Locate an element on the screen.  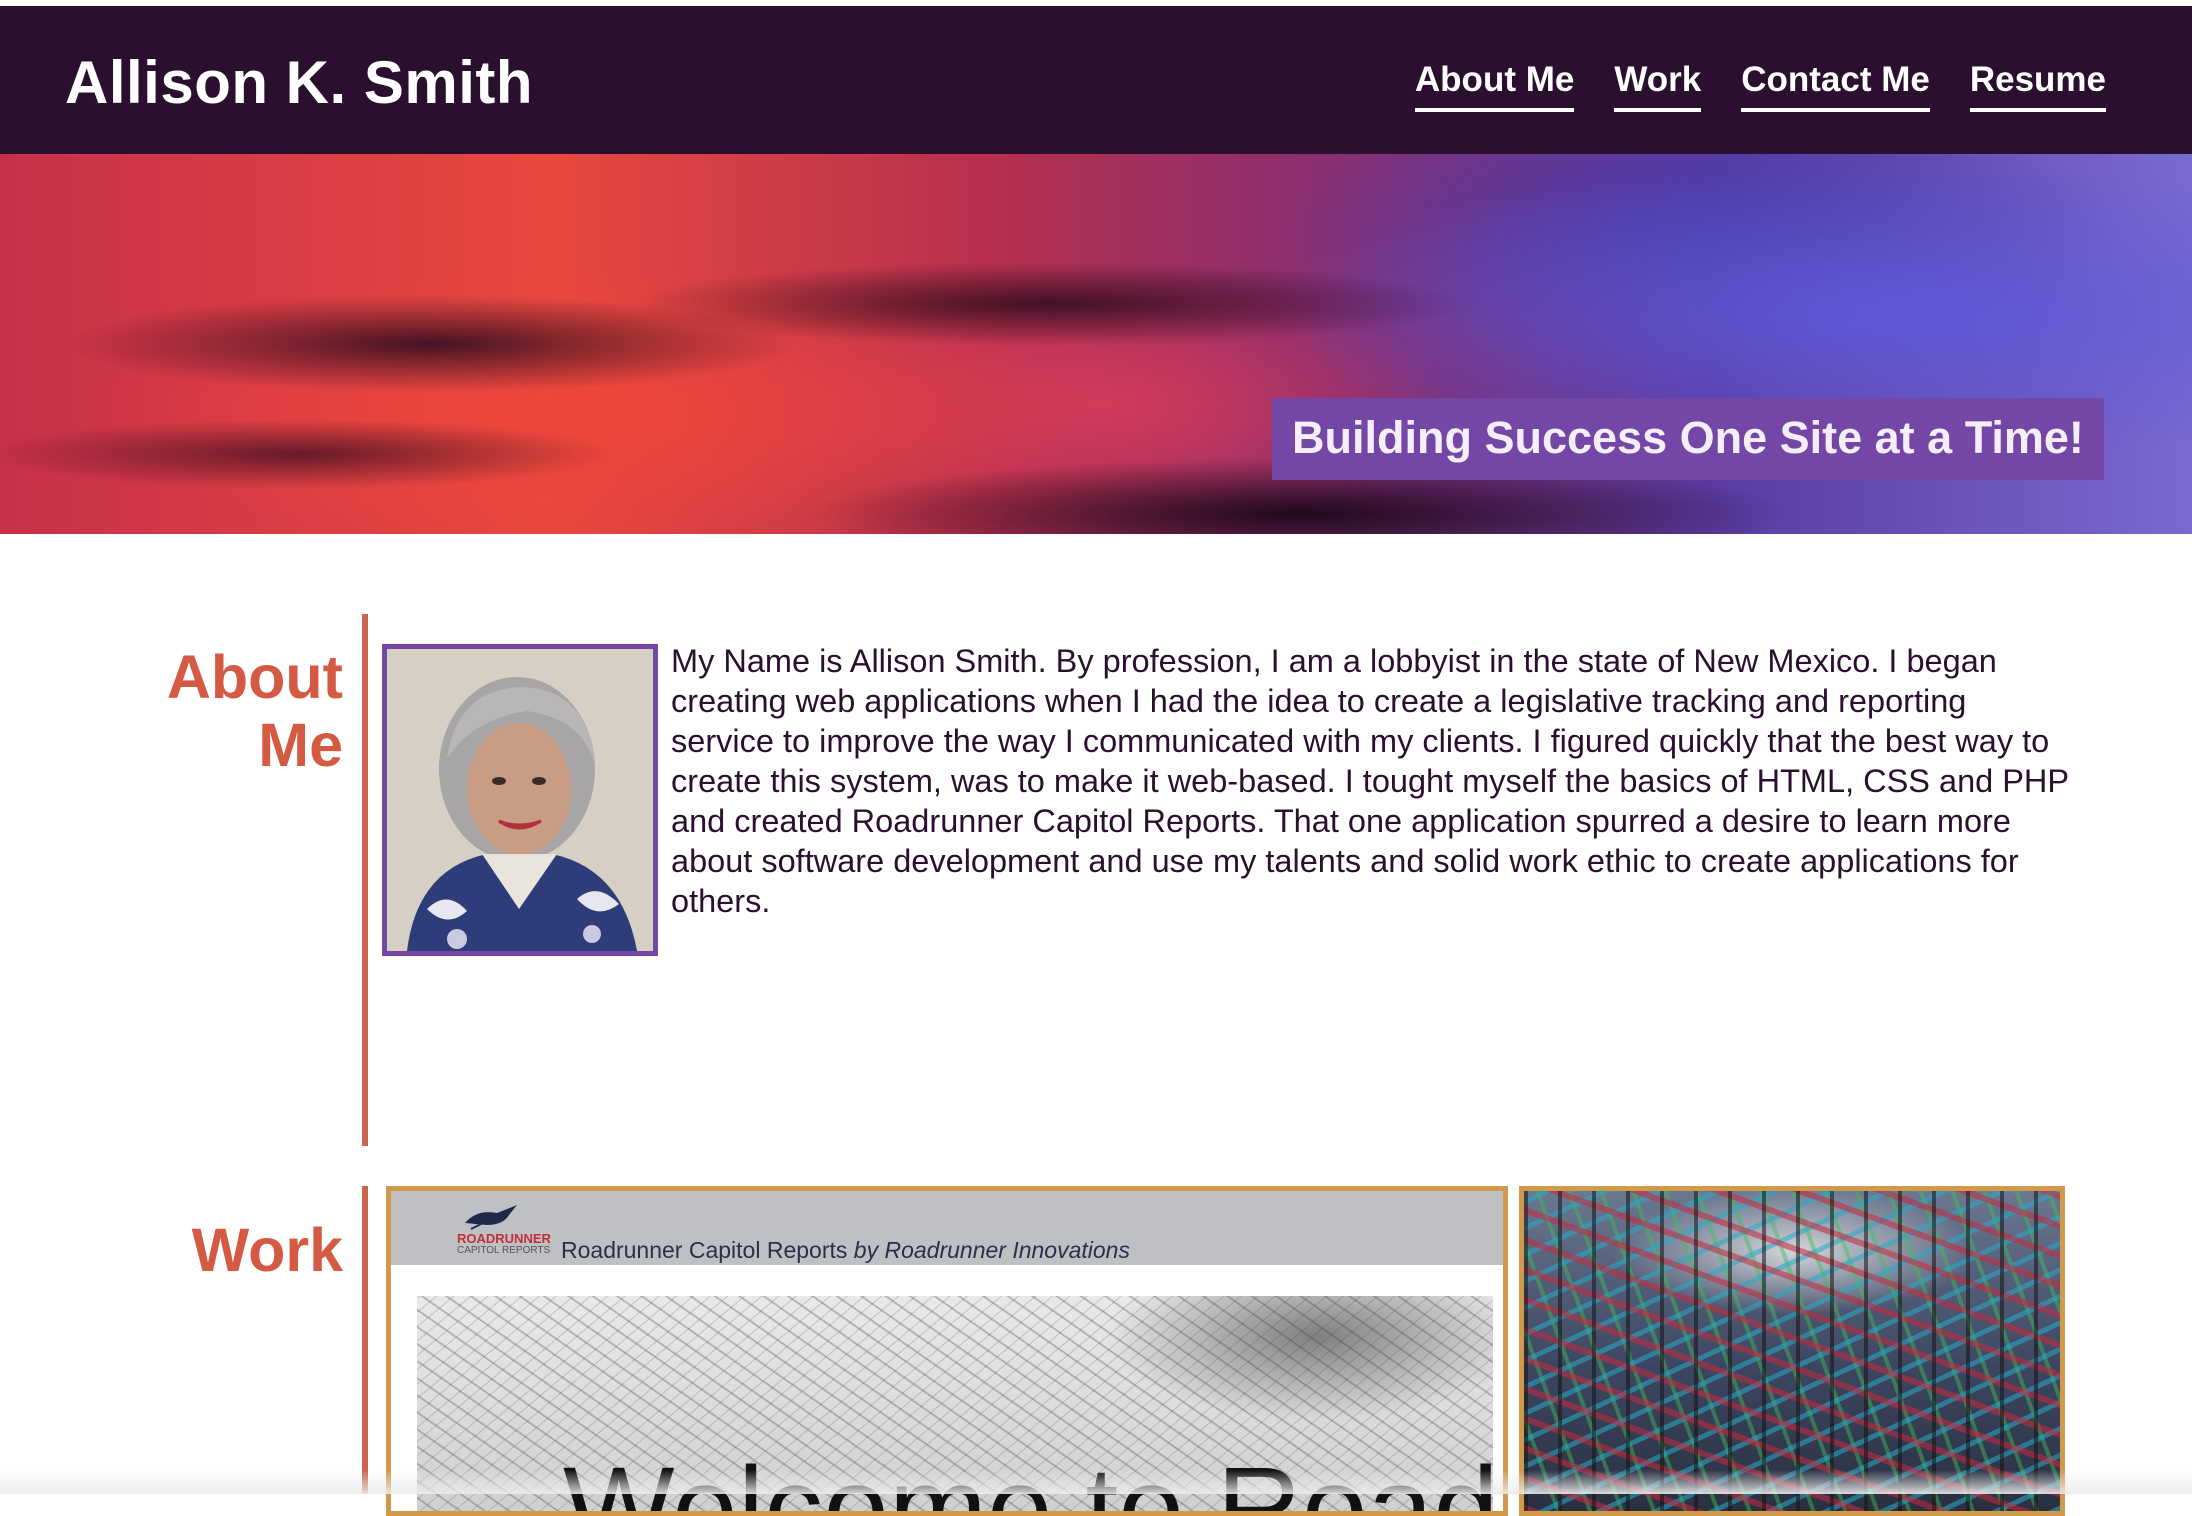
nav-contact-me: Contact Me is located at coordinates (1835, 86).